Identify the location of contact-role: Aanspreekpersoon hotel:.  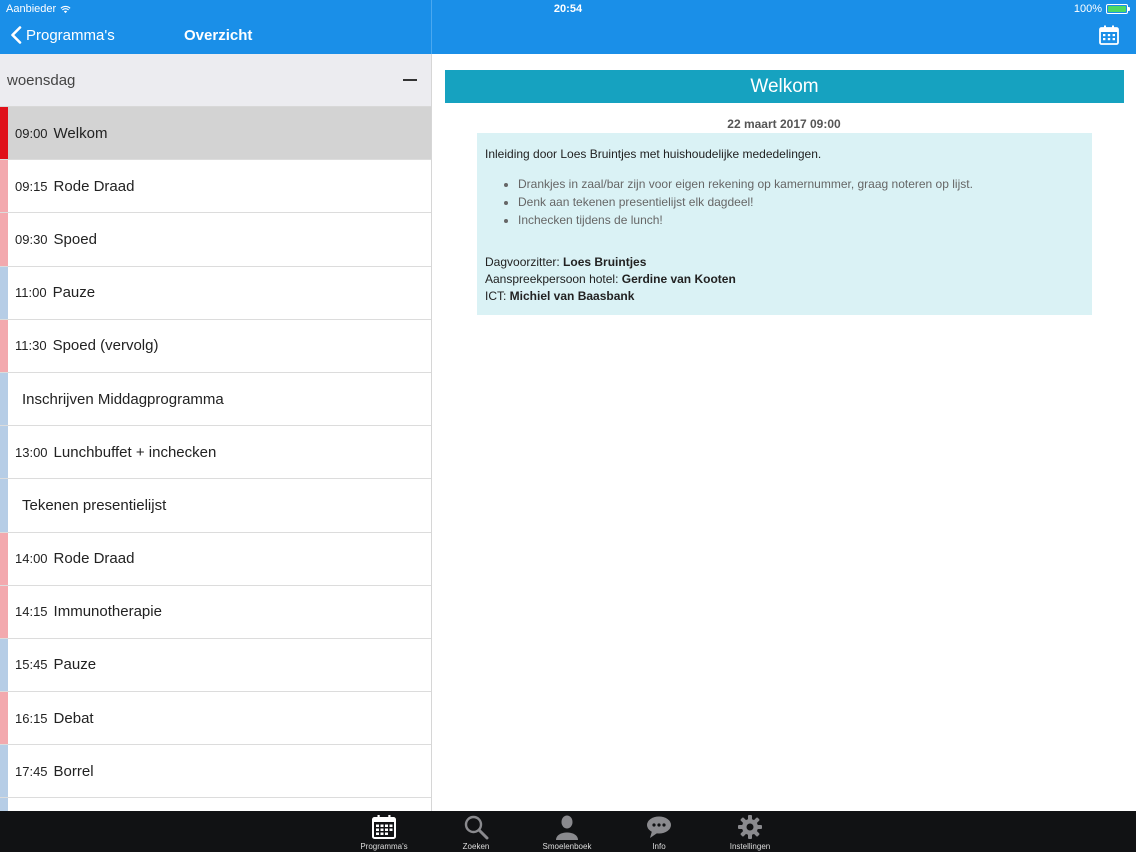
(553, 279).